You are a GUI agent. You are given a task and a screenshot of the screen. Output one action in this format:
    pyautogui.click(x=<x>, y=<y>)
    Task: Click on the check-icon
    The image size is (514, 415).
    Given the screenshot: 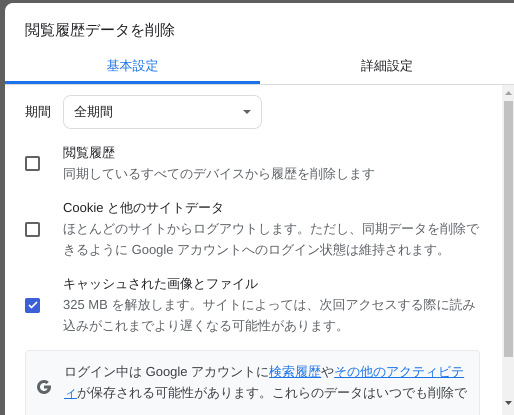 What is the action you would take?
    pyautogui.click(x=33, y=305)
    